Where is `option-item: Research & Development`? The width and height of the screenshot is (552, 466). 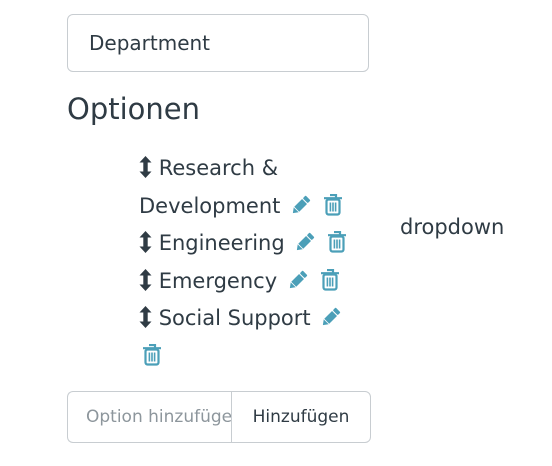 option-item: Research & Development is located at coordinates (250, 187).